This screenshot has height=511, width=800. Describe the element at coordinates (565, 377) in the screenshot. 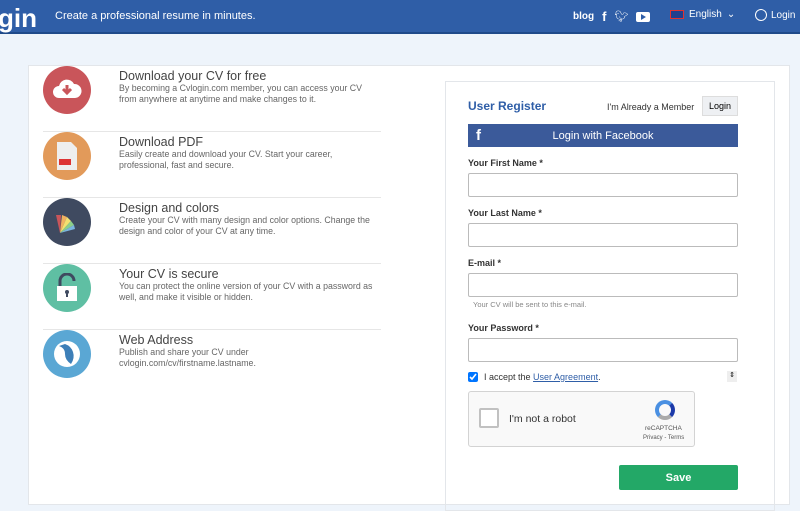

I see `user-agreement-link: User Agreement` at that location.